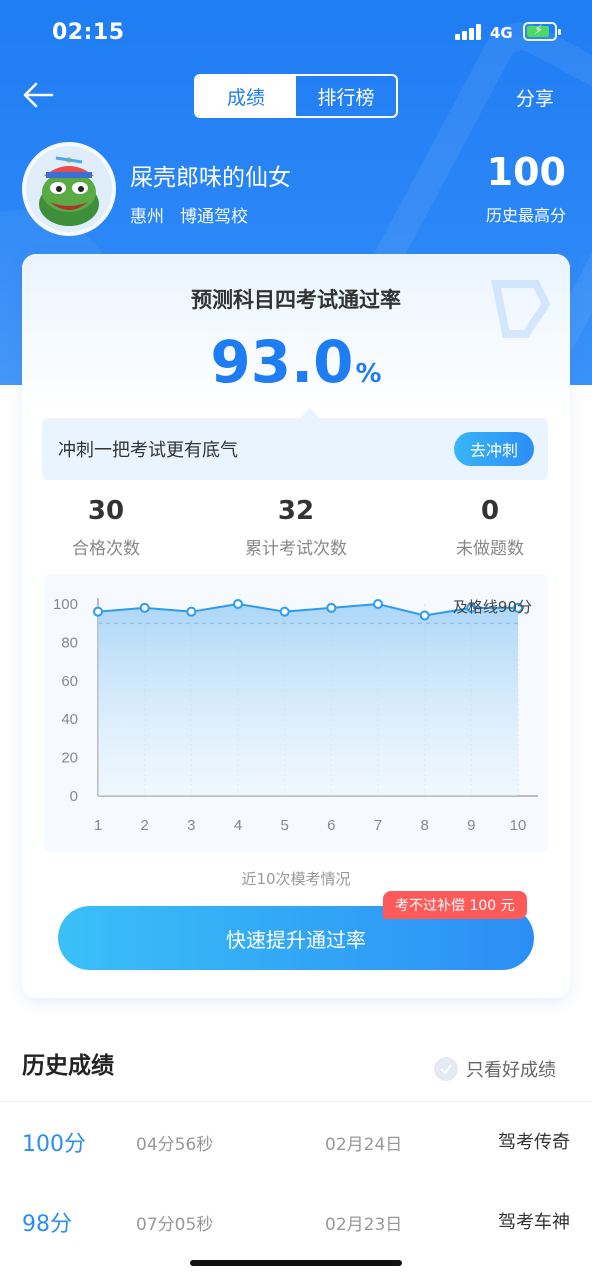  What do you see at coordinates (69, 719) in the screenshot?
I see `y-tick-label: 40` at bounding box center [69, 719].